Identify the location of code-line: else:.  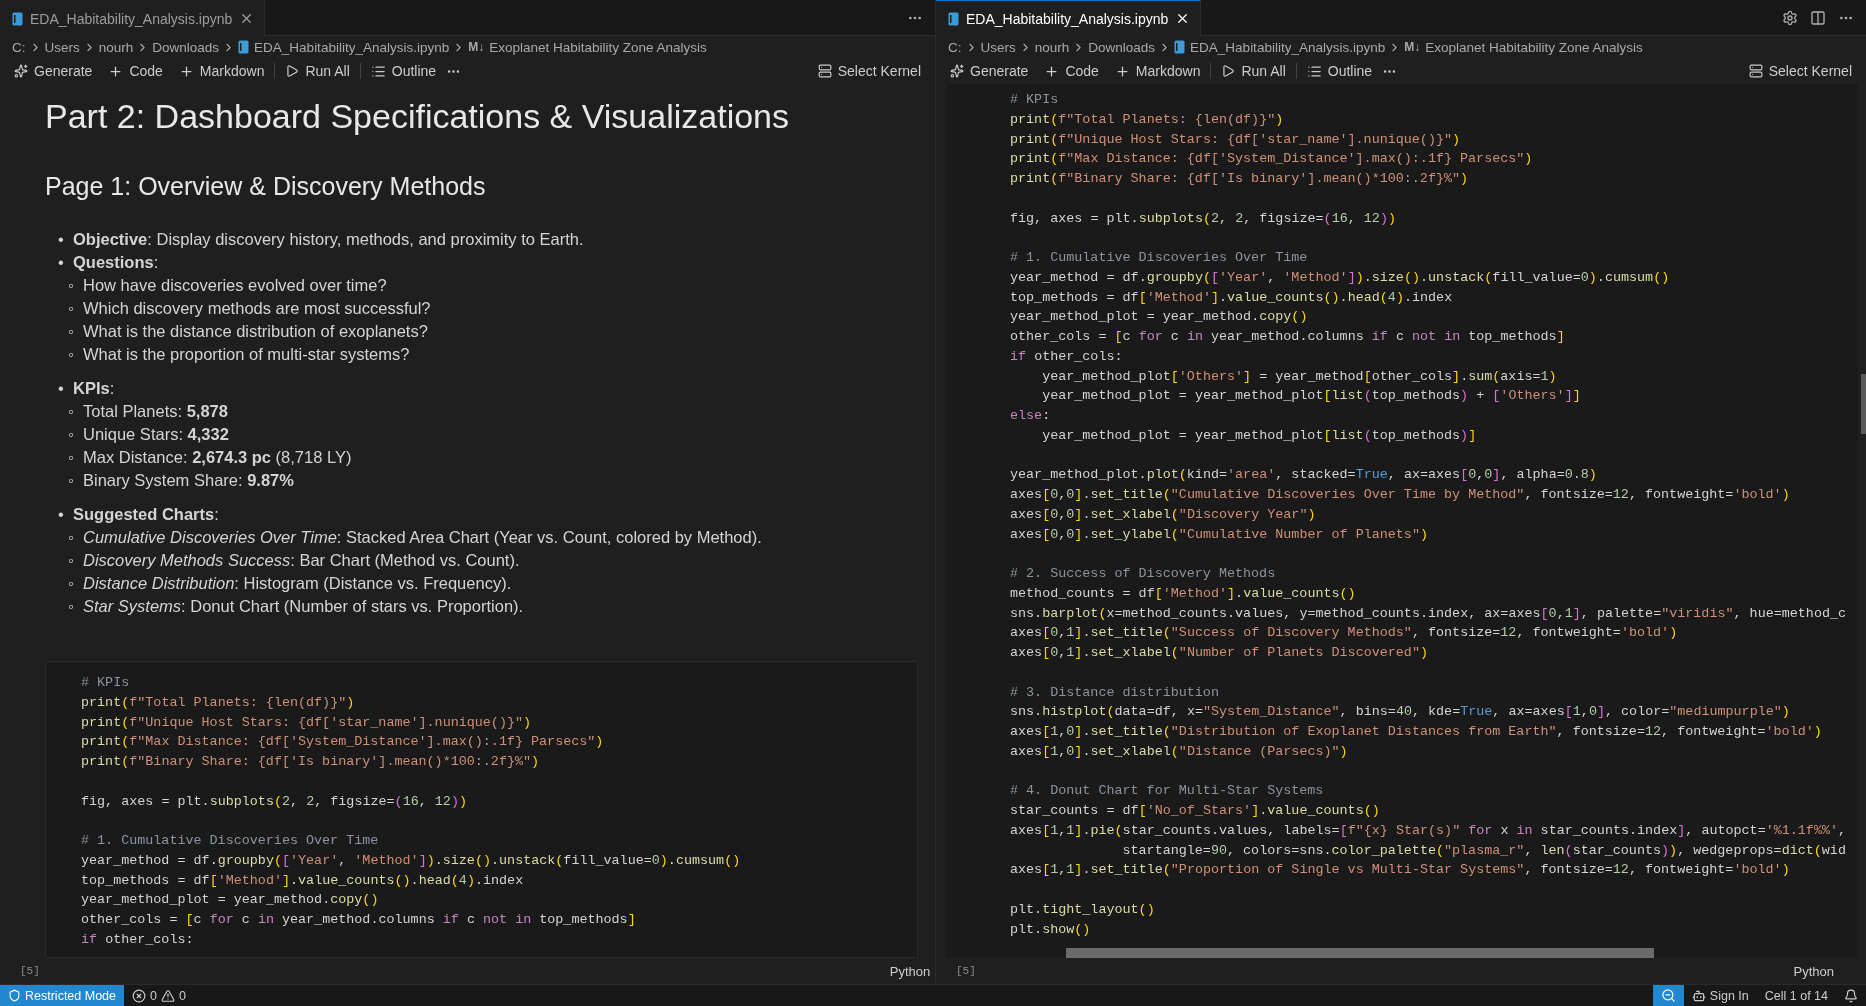
(1031, 416).